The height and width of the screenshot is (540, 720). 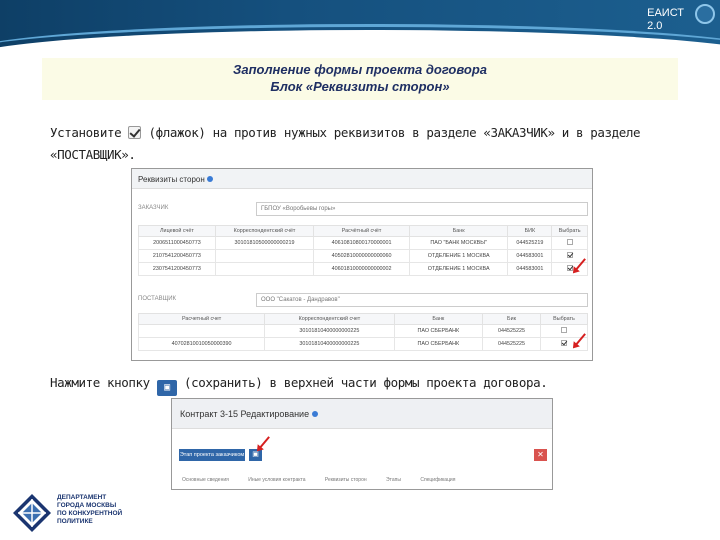 I want to click on table-cell: 40502810000000000060, so click(x=361, y=256).